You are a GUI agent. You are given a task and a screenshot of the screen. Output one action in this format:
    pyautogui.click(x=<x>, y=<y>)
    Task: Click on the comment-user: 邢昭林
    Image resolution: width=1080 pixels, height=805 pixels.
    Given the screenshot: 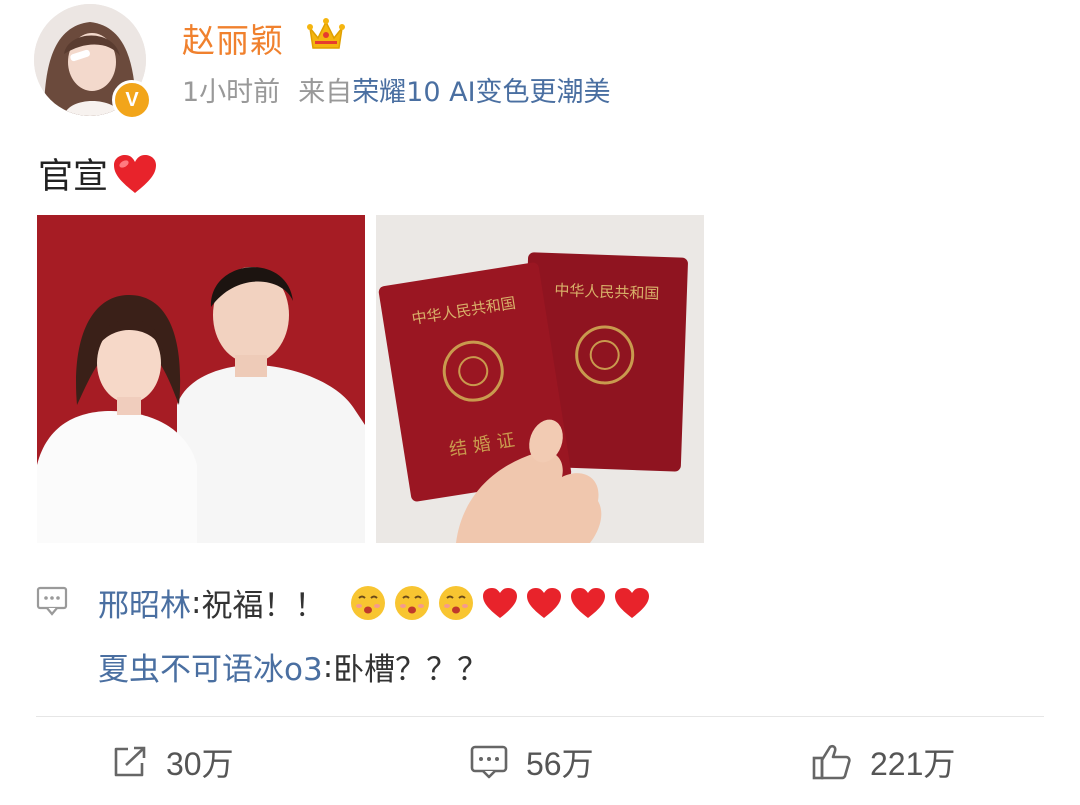 What is the action you would take?
    pyautogui.click(x=144, y=602)
    